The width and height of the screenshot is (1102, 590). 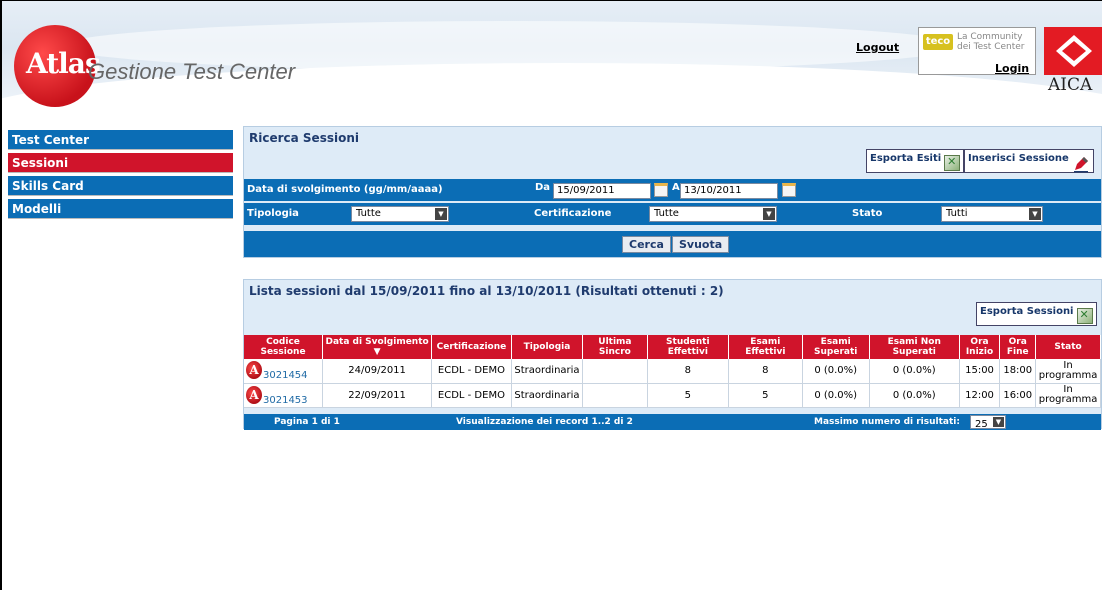 I want to click on export-results-button: Esporta Esiti, so click(x=915, y=161).